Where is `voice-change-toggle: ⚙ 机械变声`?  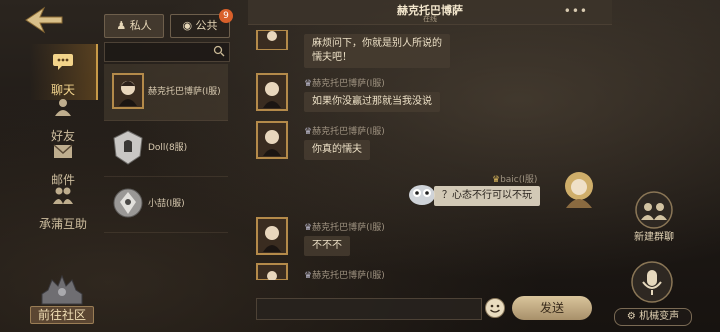
voice-change-toggle: ⚙ 机械变声 is located at coordinates (653, 317).